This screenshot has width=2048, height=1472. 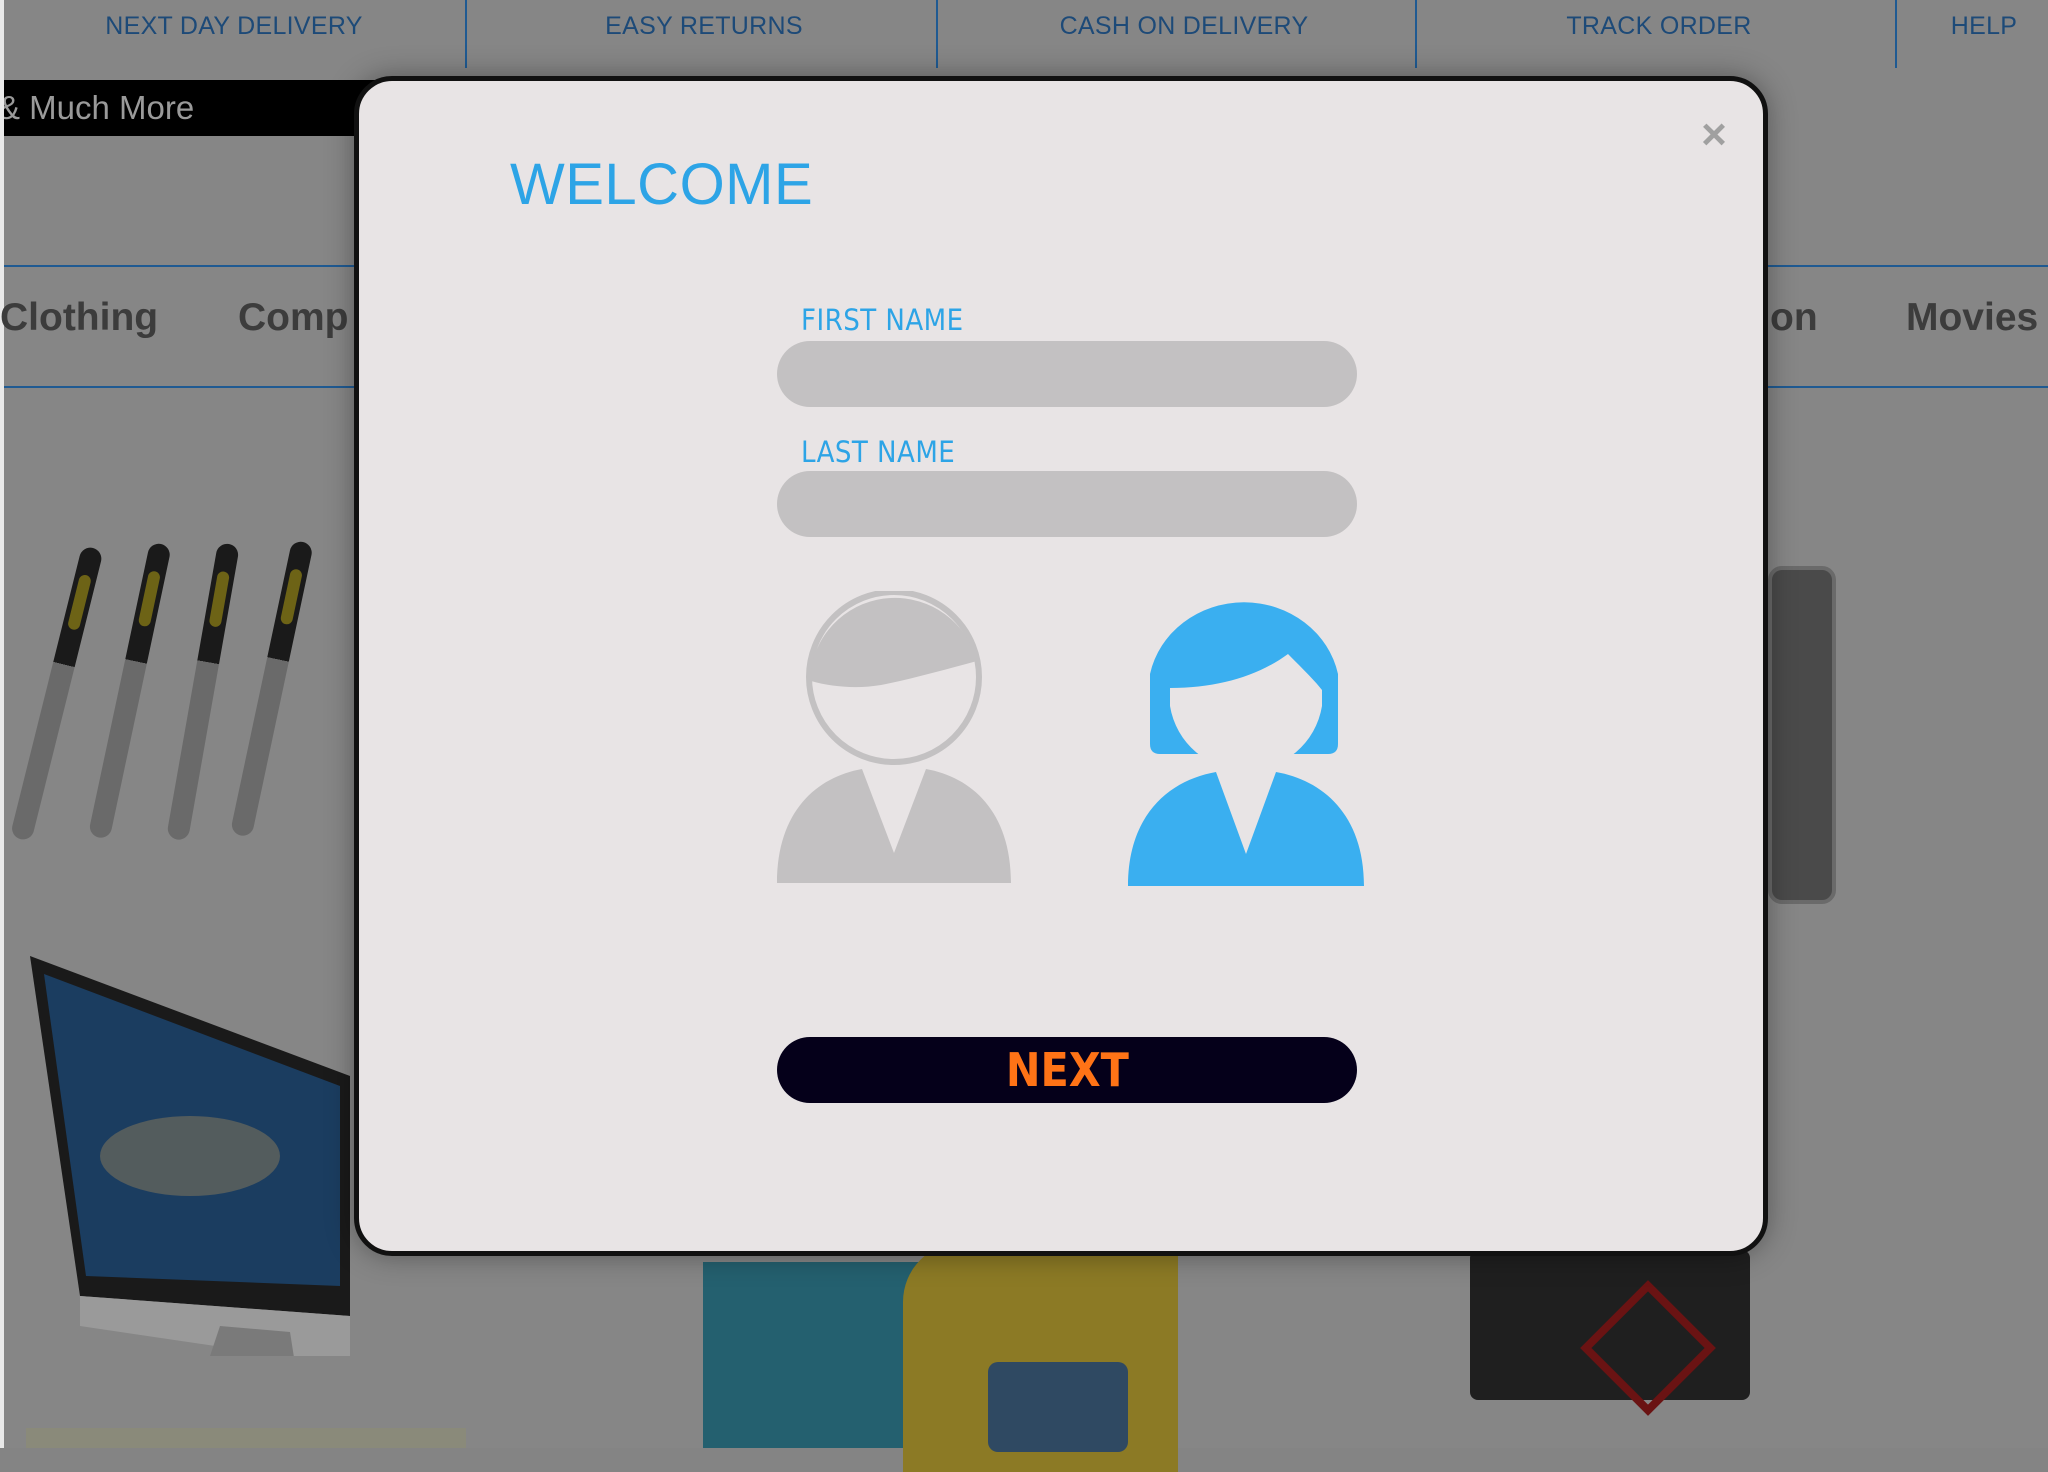 What do you see at coordinates (1067, 504) in the screenshot?
I see `last-name-input` at bounding box center [1067, 504].